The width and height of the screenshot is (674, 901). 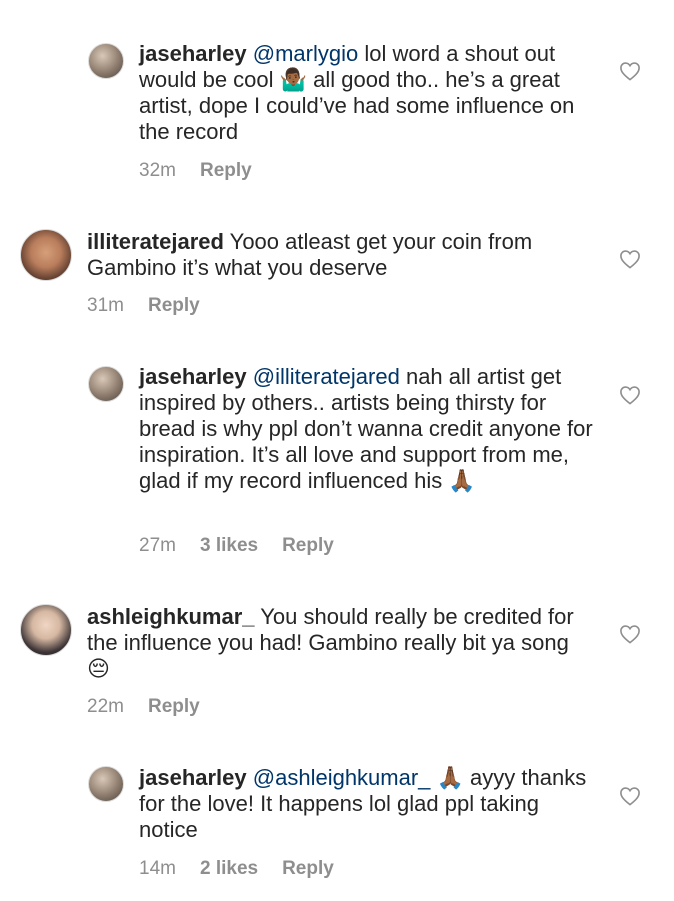 What do you see at coordinates (229, 868) in the screenshot?
I see `likes-count: 2 likes` at bounding box center [229, 868].